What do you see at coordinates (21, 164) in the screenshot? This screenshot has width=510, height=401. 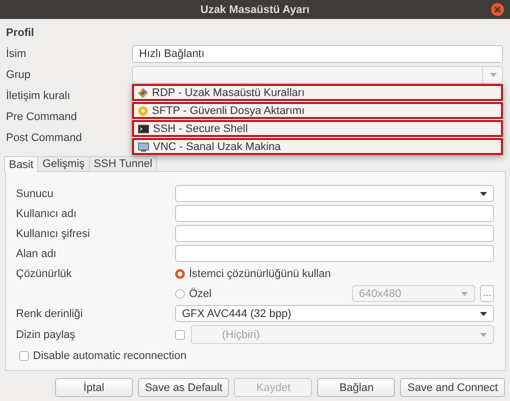 I see `tab: Basit` at bounding box center [21, 164].